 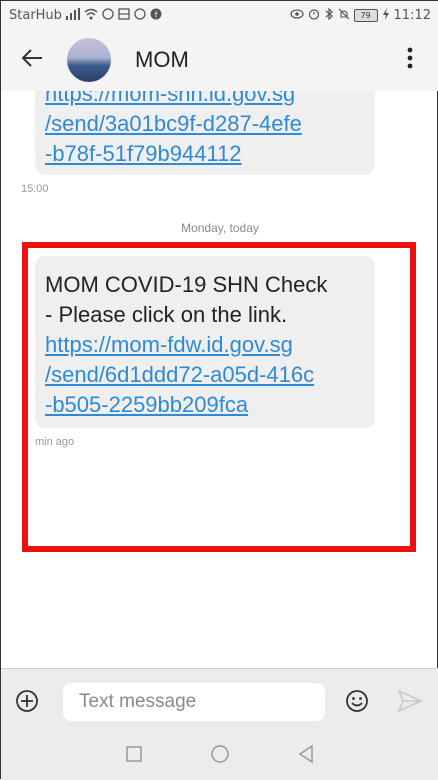 What do you see at coordinates (206, 100) in the screenshot?
I see `previous-message-link-line: https://mom-shn.id.gov.sg` at bounding box center [206, 100].